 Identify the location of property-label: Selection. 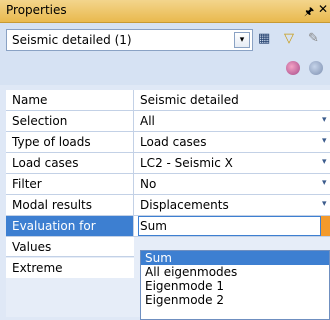
(70, 121).